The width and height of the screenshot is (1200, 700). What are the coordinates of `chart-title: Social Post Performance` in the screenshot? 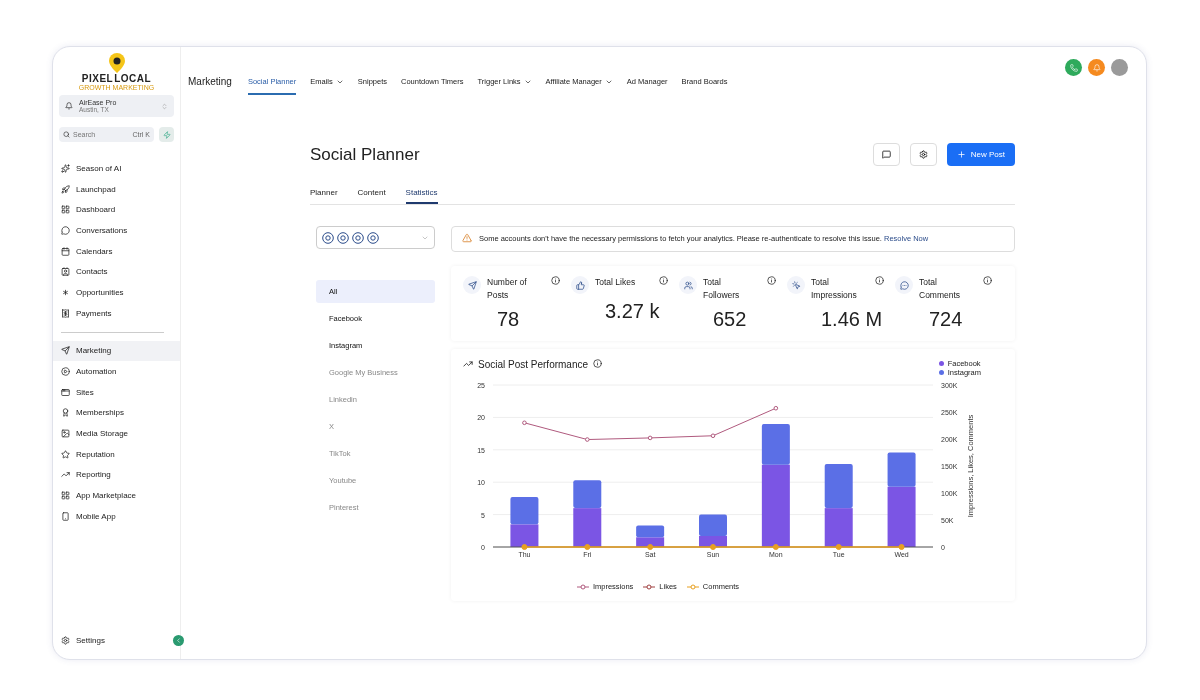 It's located at (533, 364).